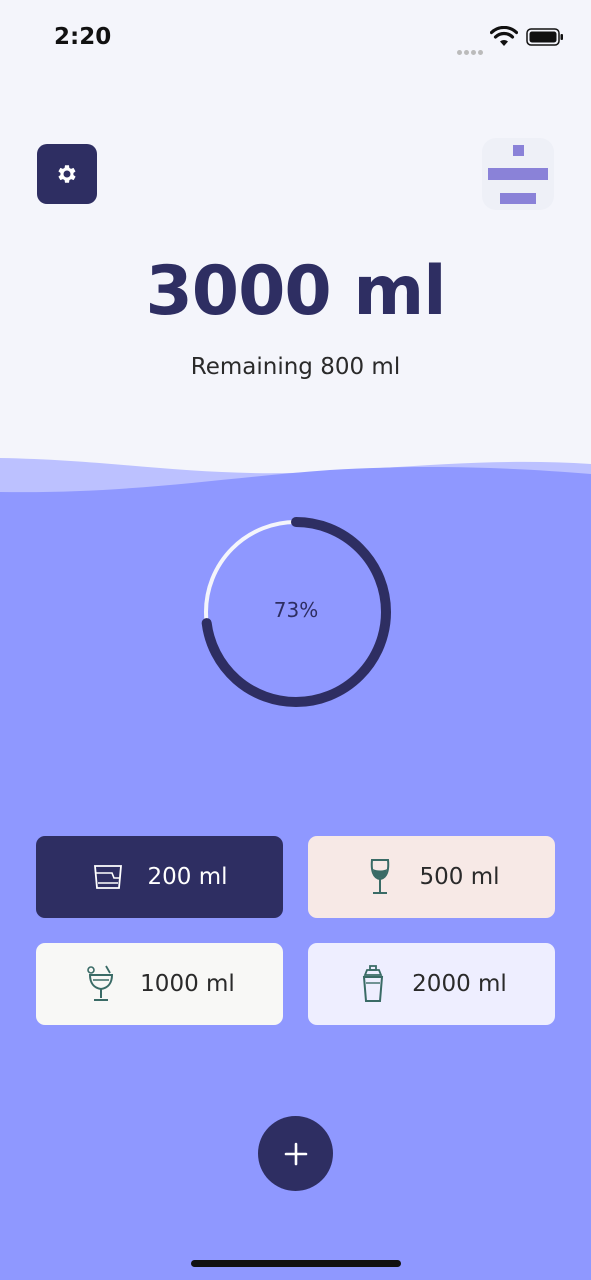 The image size is (591, 1280). I want to click on drink-label: 500 ml, so click(459, 877).